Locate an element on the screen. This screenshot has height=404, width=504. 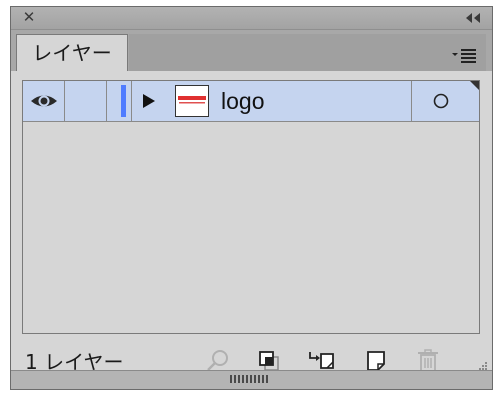
panel-bottom-strip is located at coordinates (251, 379).